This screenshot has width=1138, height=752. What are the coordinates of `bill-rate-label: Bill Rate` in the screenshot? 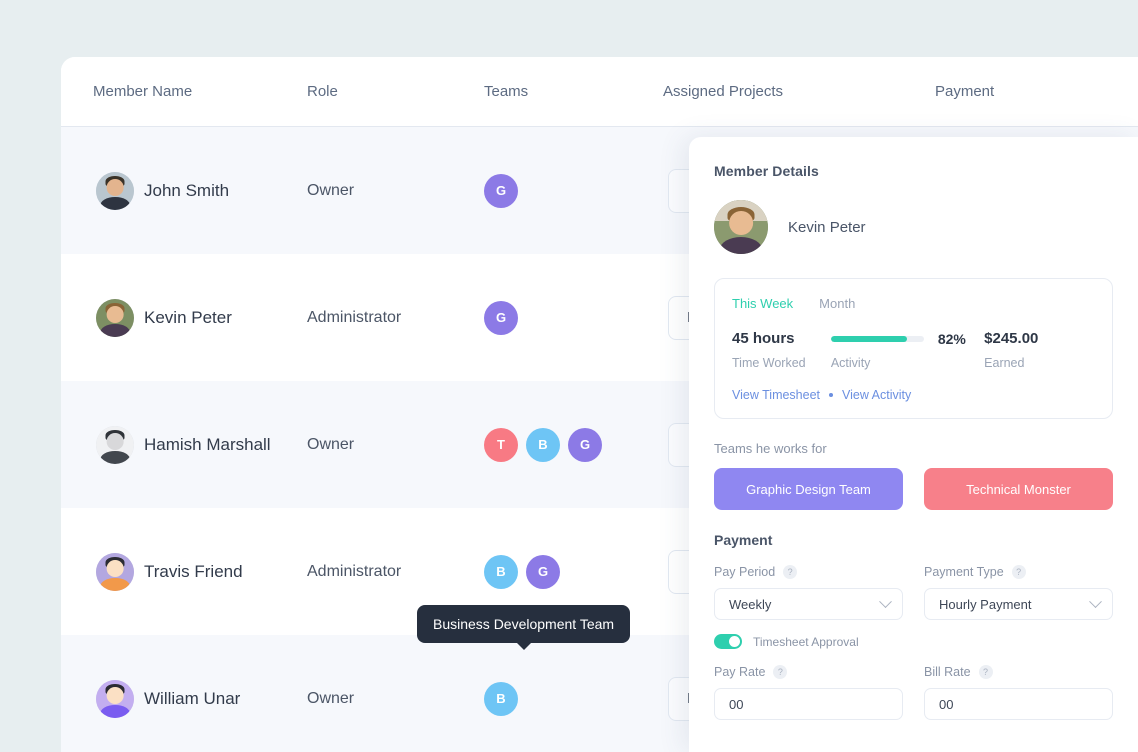 It's located at (947, 672).